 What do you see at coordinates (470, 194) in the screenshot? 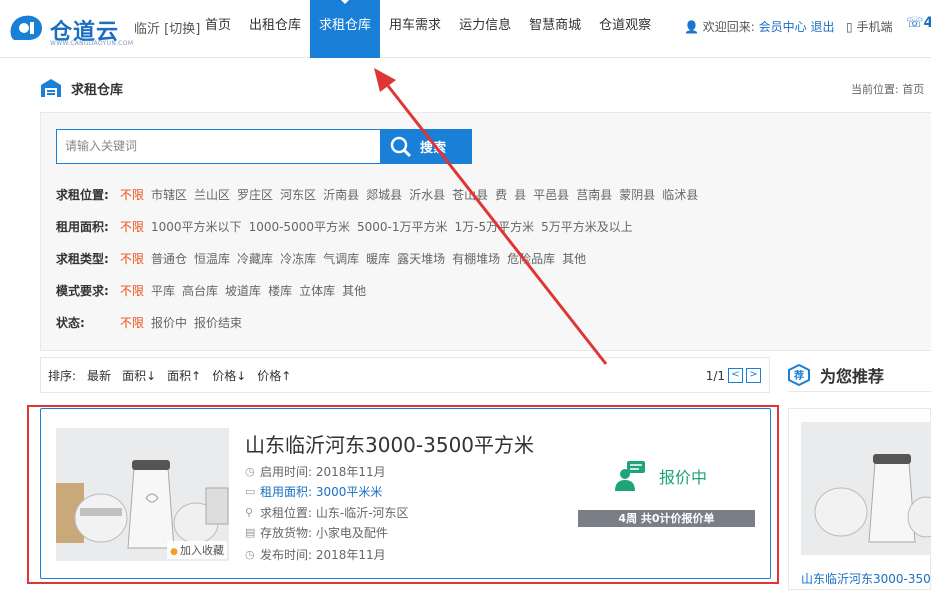
I see `filter-option: 苍山县` at bounding box center [470, 194].